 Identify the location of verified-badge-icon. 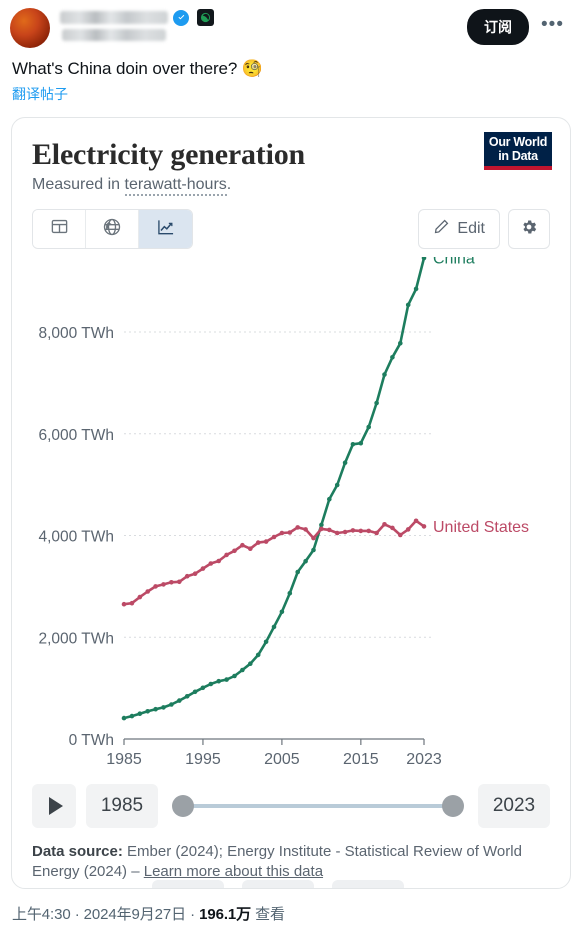
(181, 17).